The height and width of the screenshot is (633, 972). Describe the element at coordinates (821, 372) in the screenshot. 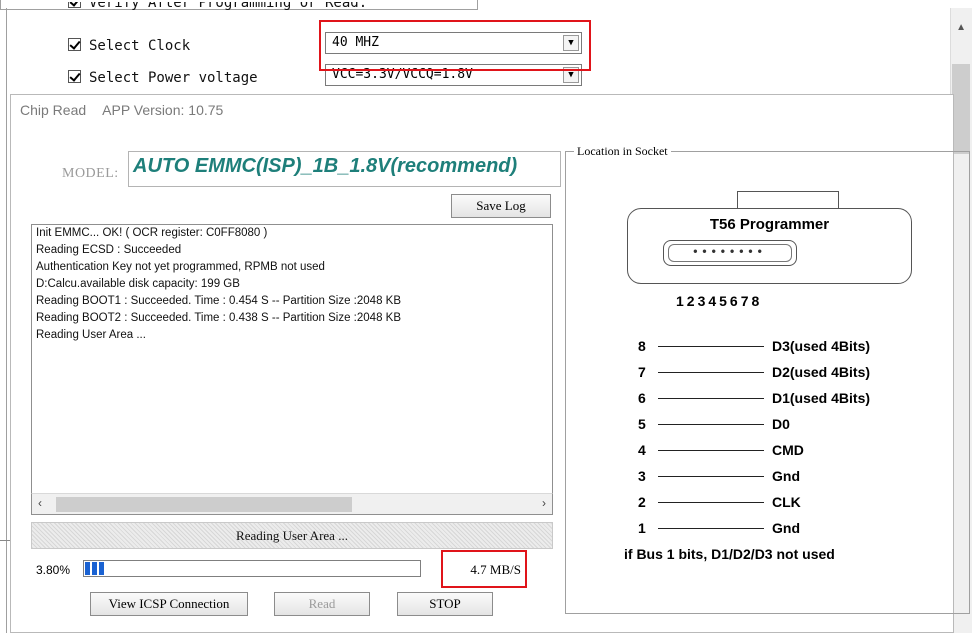

I see `pin-signal-label: D2(used 4Bits)` at that location.